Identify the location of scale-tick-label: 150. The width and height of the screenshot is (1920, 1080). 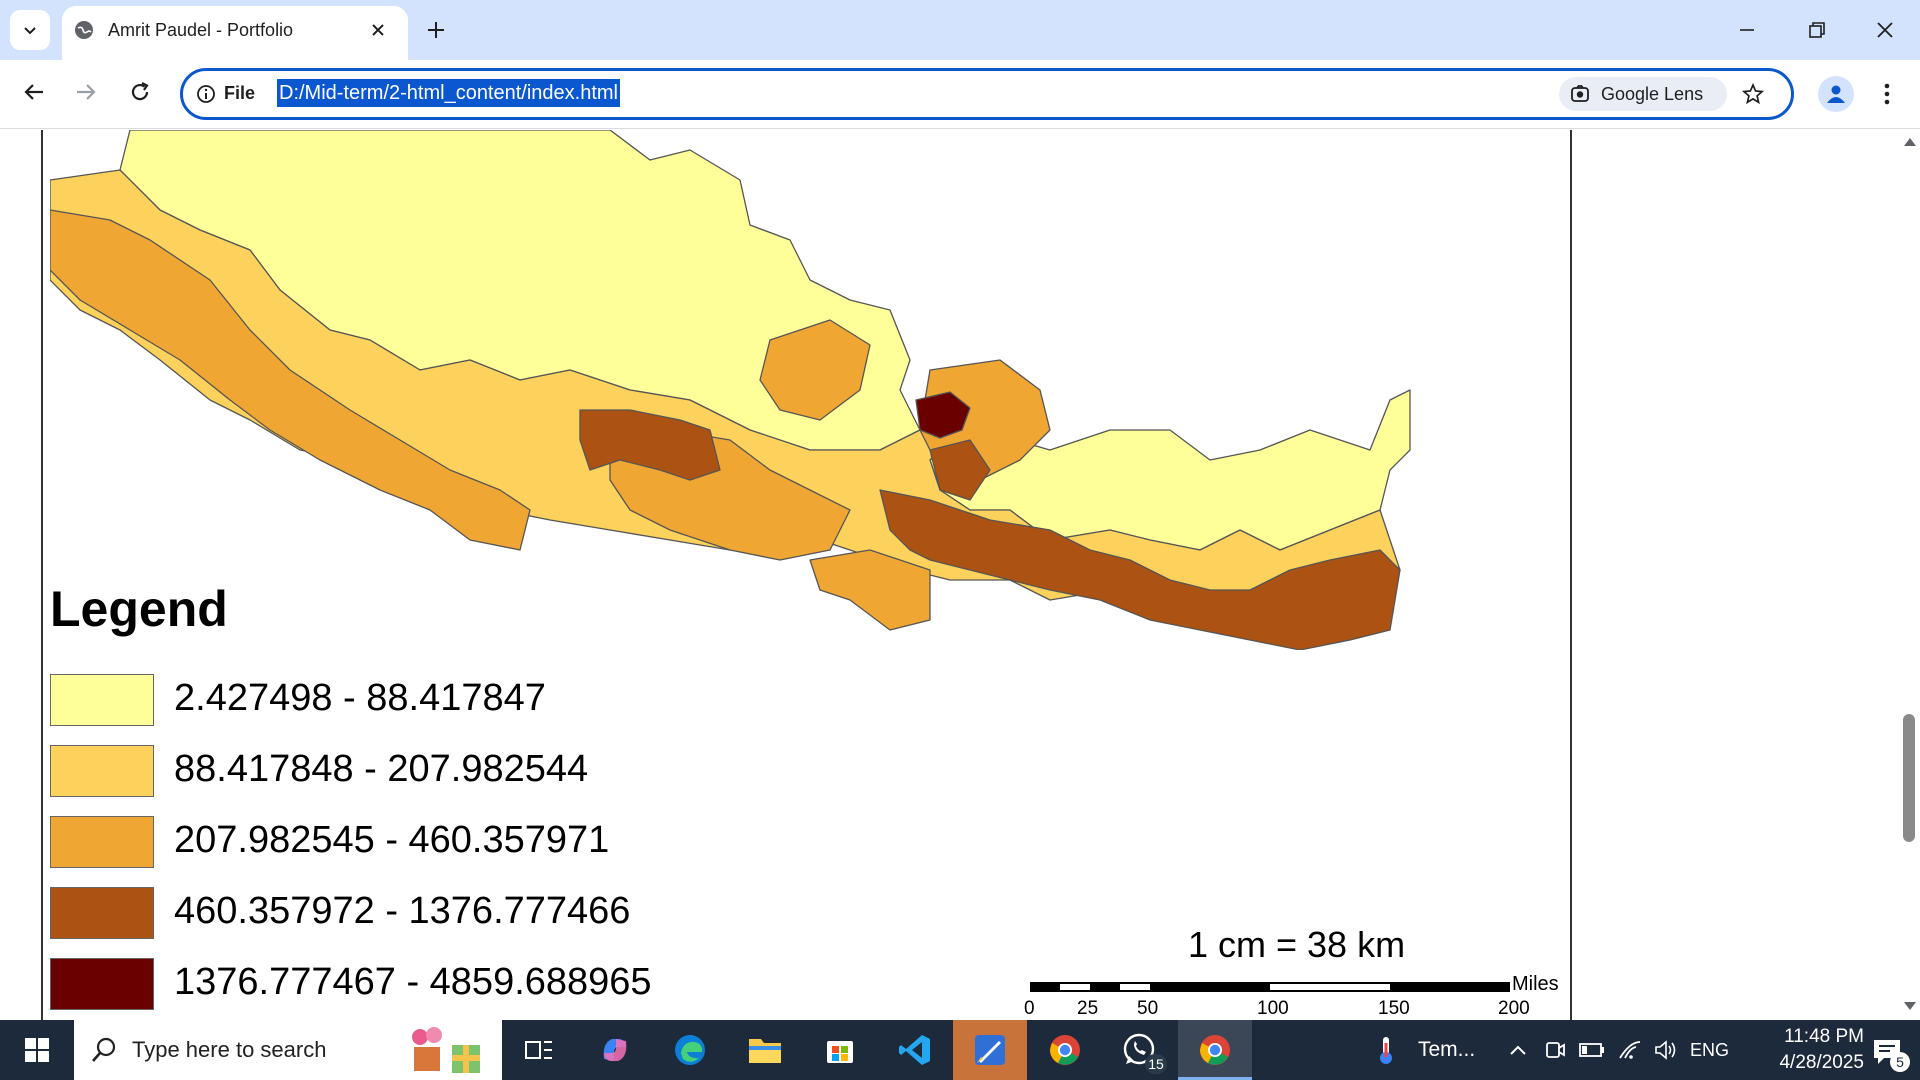
(1394, 1008).